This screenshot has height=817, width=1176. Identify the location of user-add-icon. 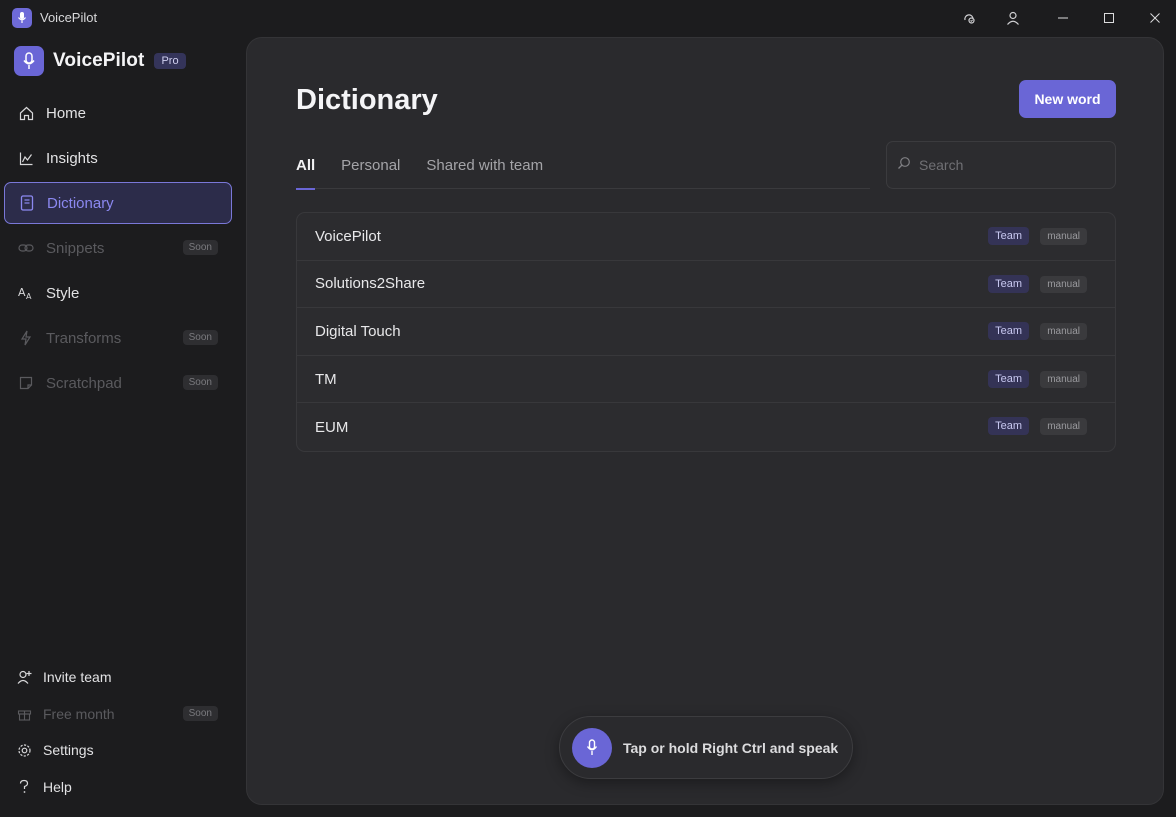
(24, 677).